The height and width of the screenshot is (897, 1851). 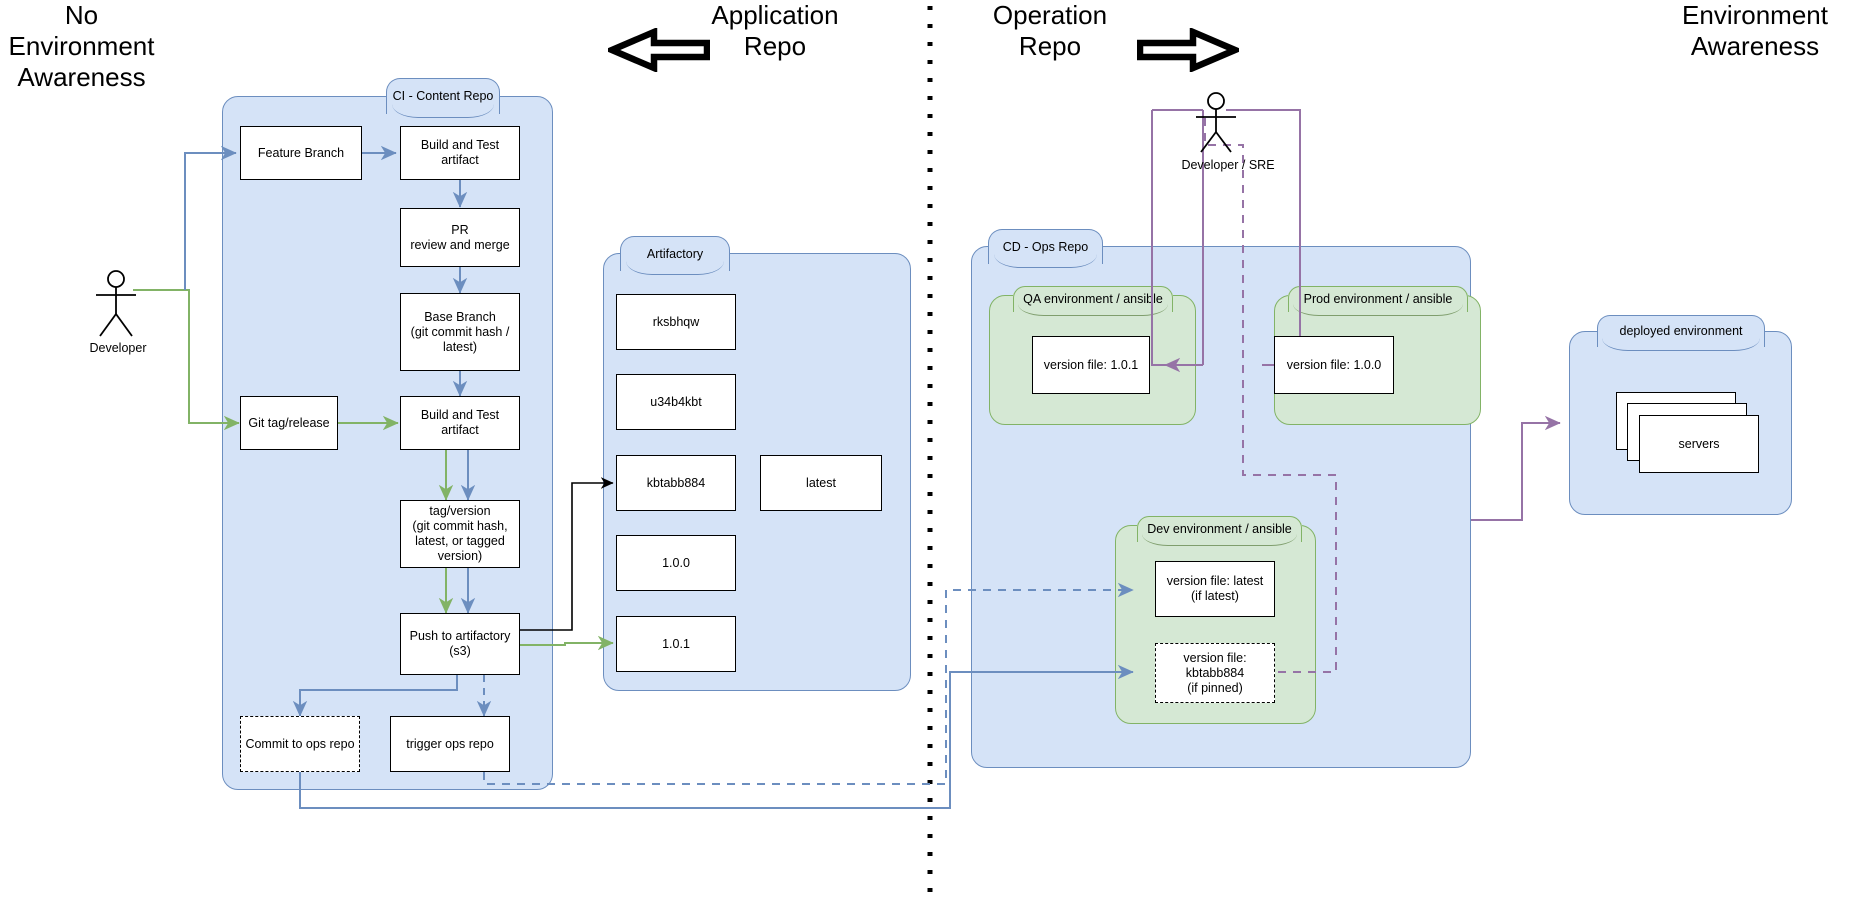 I want to click on artifact-item-2: kbtabb884, so click(x=676, y=483).